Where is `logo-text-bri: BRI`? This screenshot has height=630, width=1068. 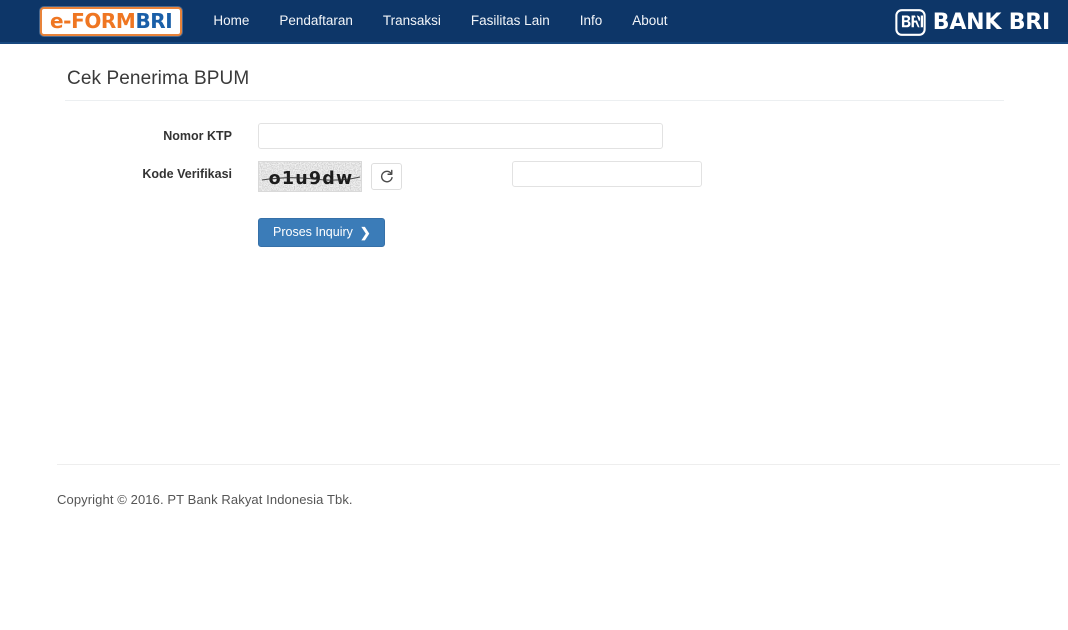 logo-text-bri: BRI is located at coordinates (154, 20).